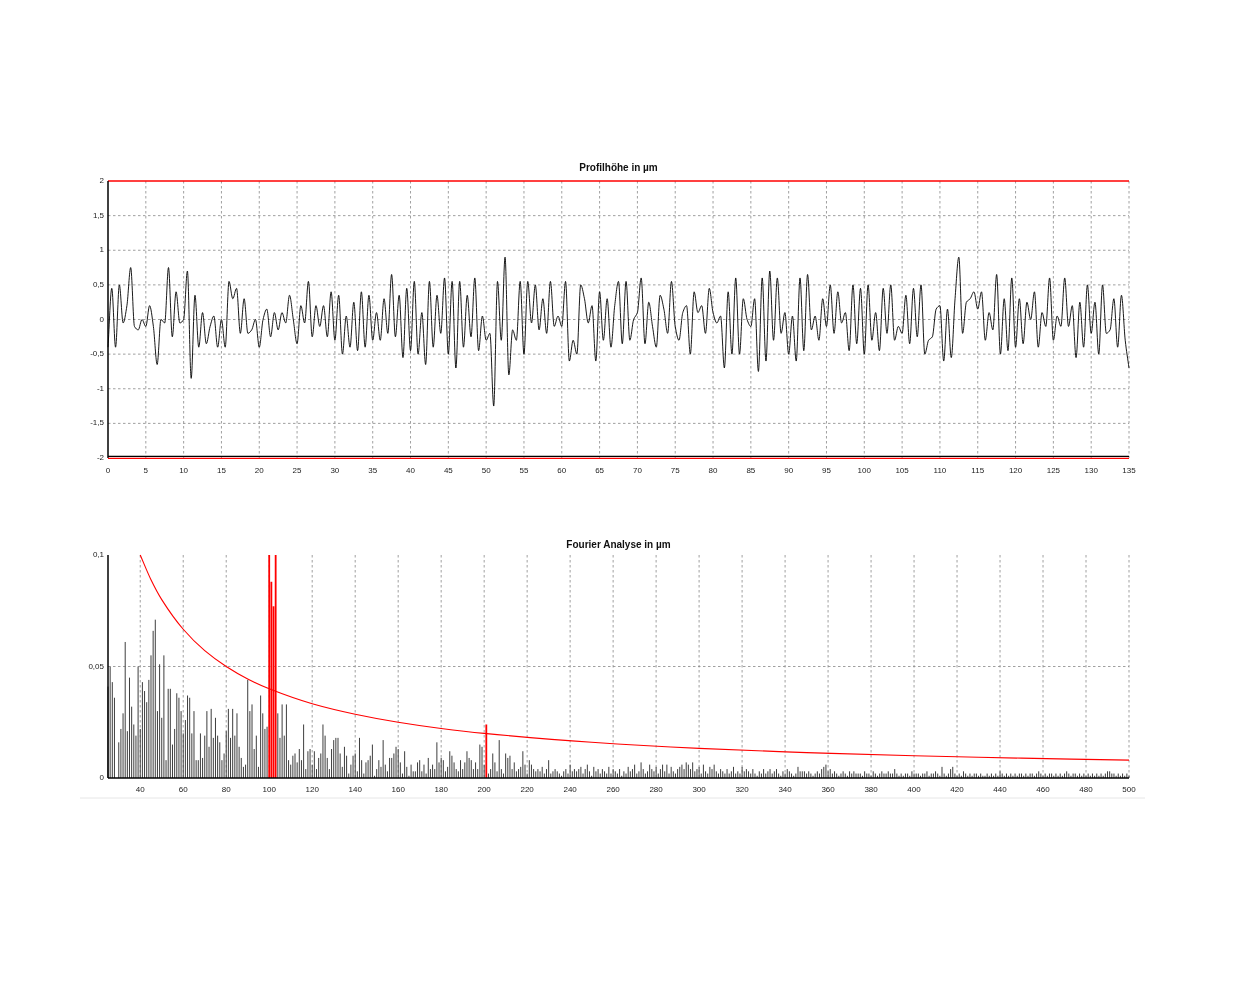 The image size is (1235, 999). Describe the element at coordinates (221, 471) in the screenshot. I see `axis-label: 15` at that location.